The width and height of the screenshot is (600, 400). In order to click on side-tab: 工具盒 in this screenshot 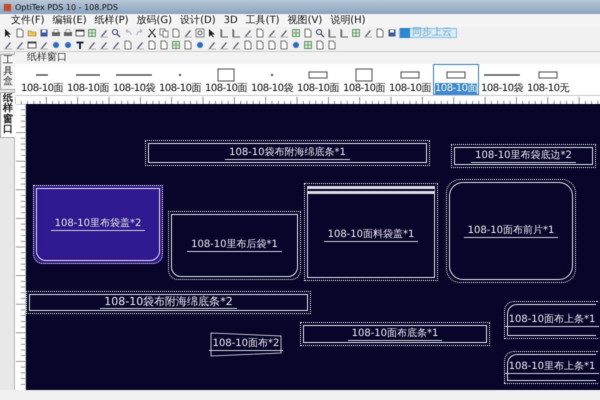, I will do `click(8, 72)`.